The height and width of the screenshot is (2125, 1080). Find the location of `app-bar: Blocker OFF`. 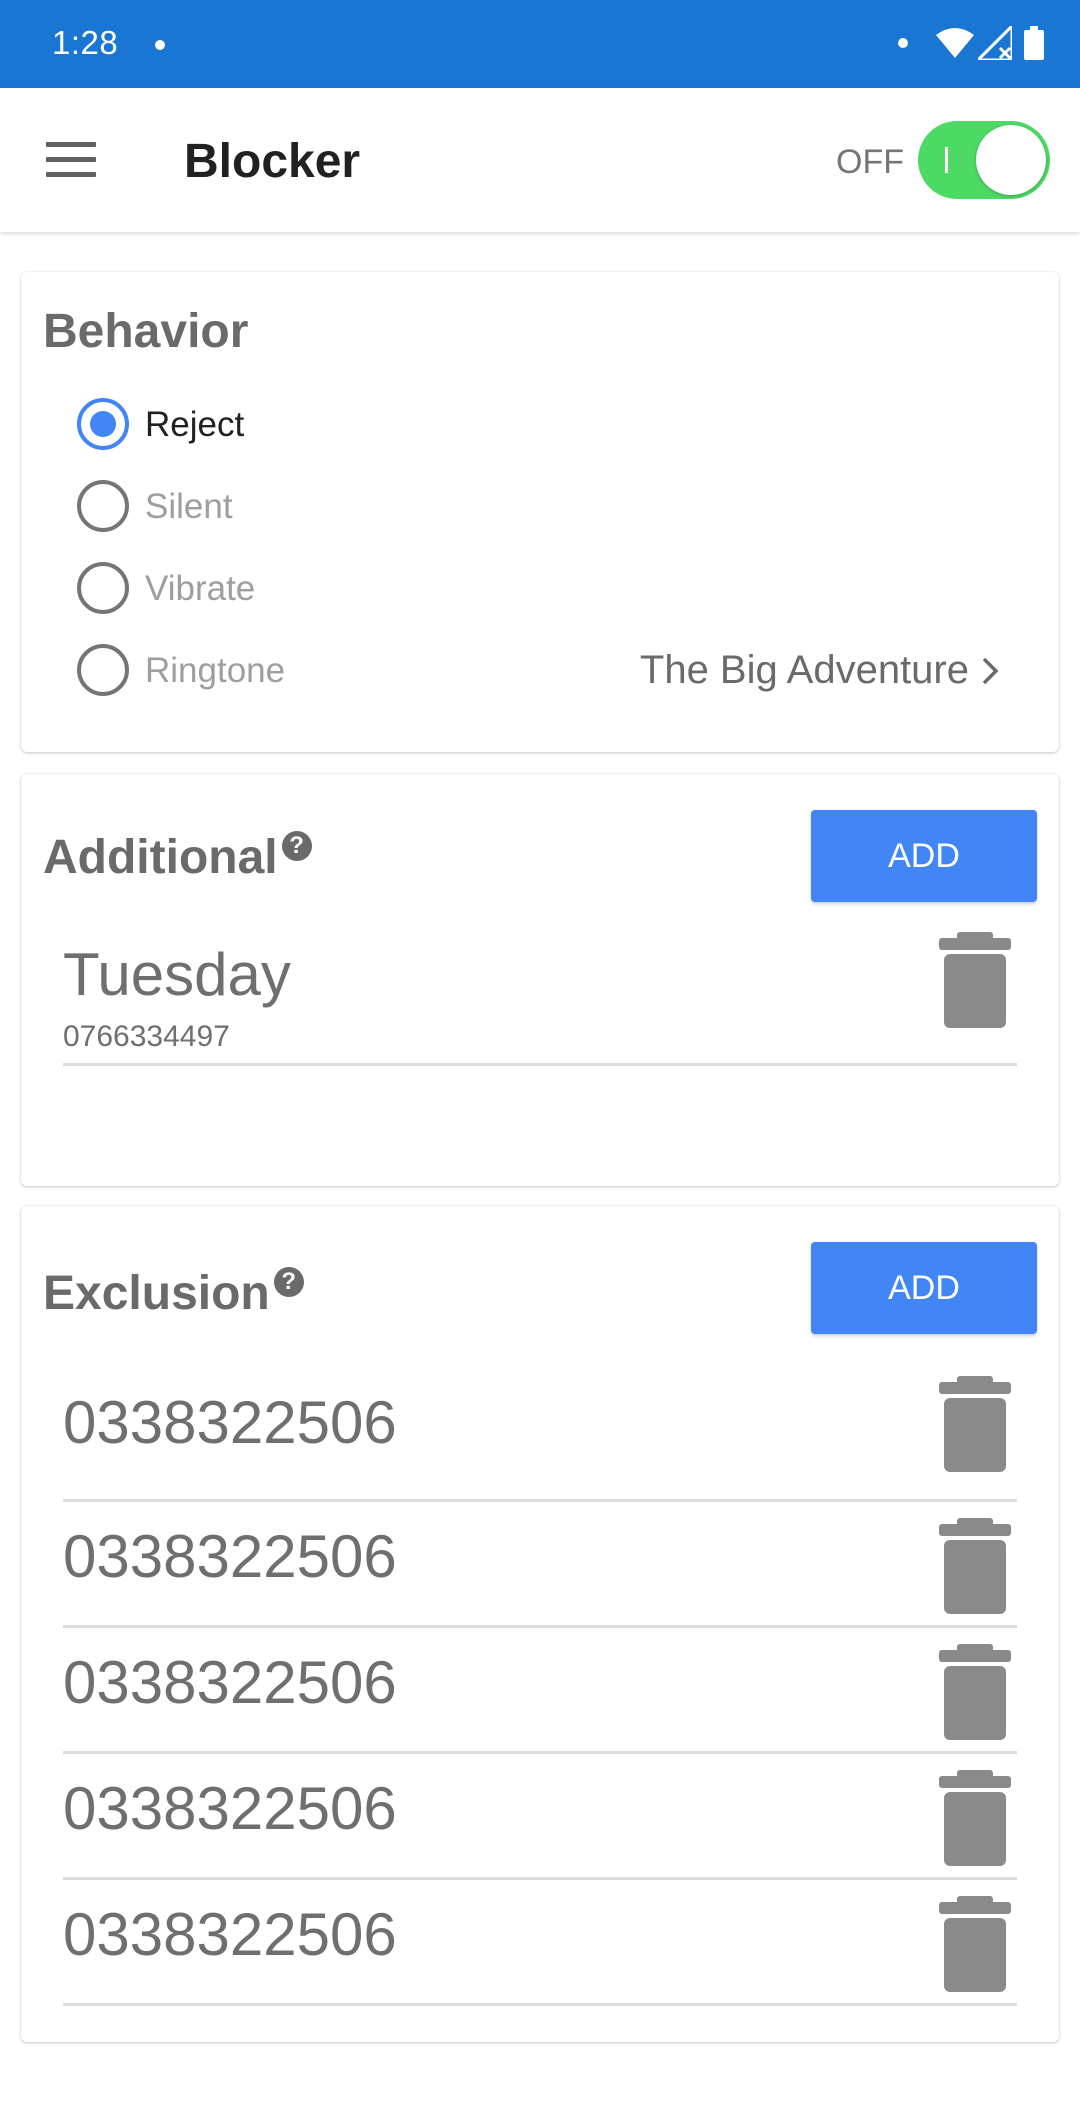

app-bar: Blocker OFF is located at coordinates (540, 160).